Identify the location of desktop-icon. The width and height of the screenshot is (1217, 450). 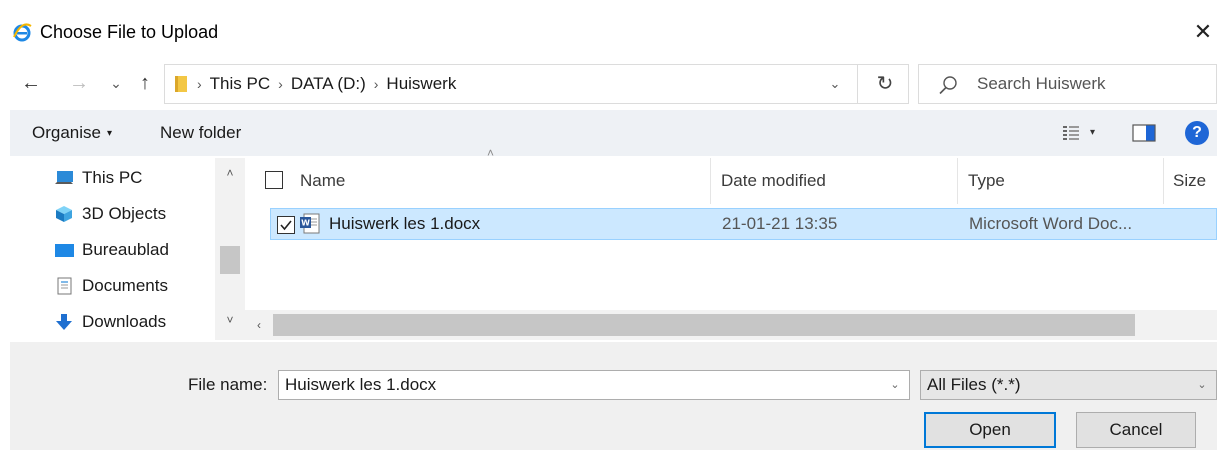
(64, 250).